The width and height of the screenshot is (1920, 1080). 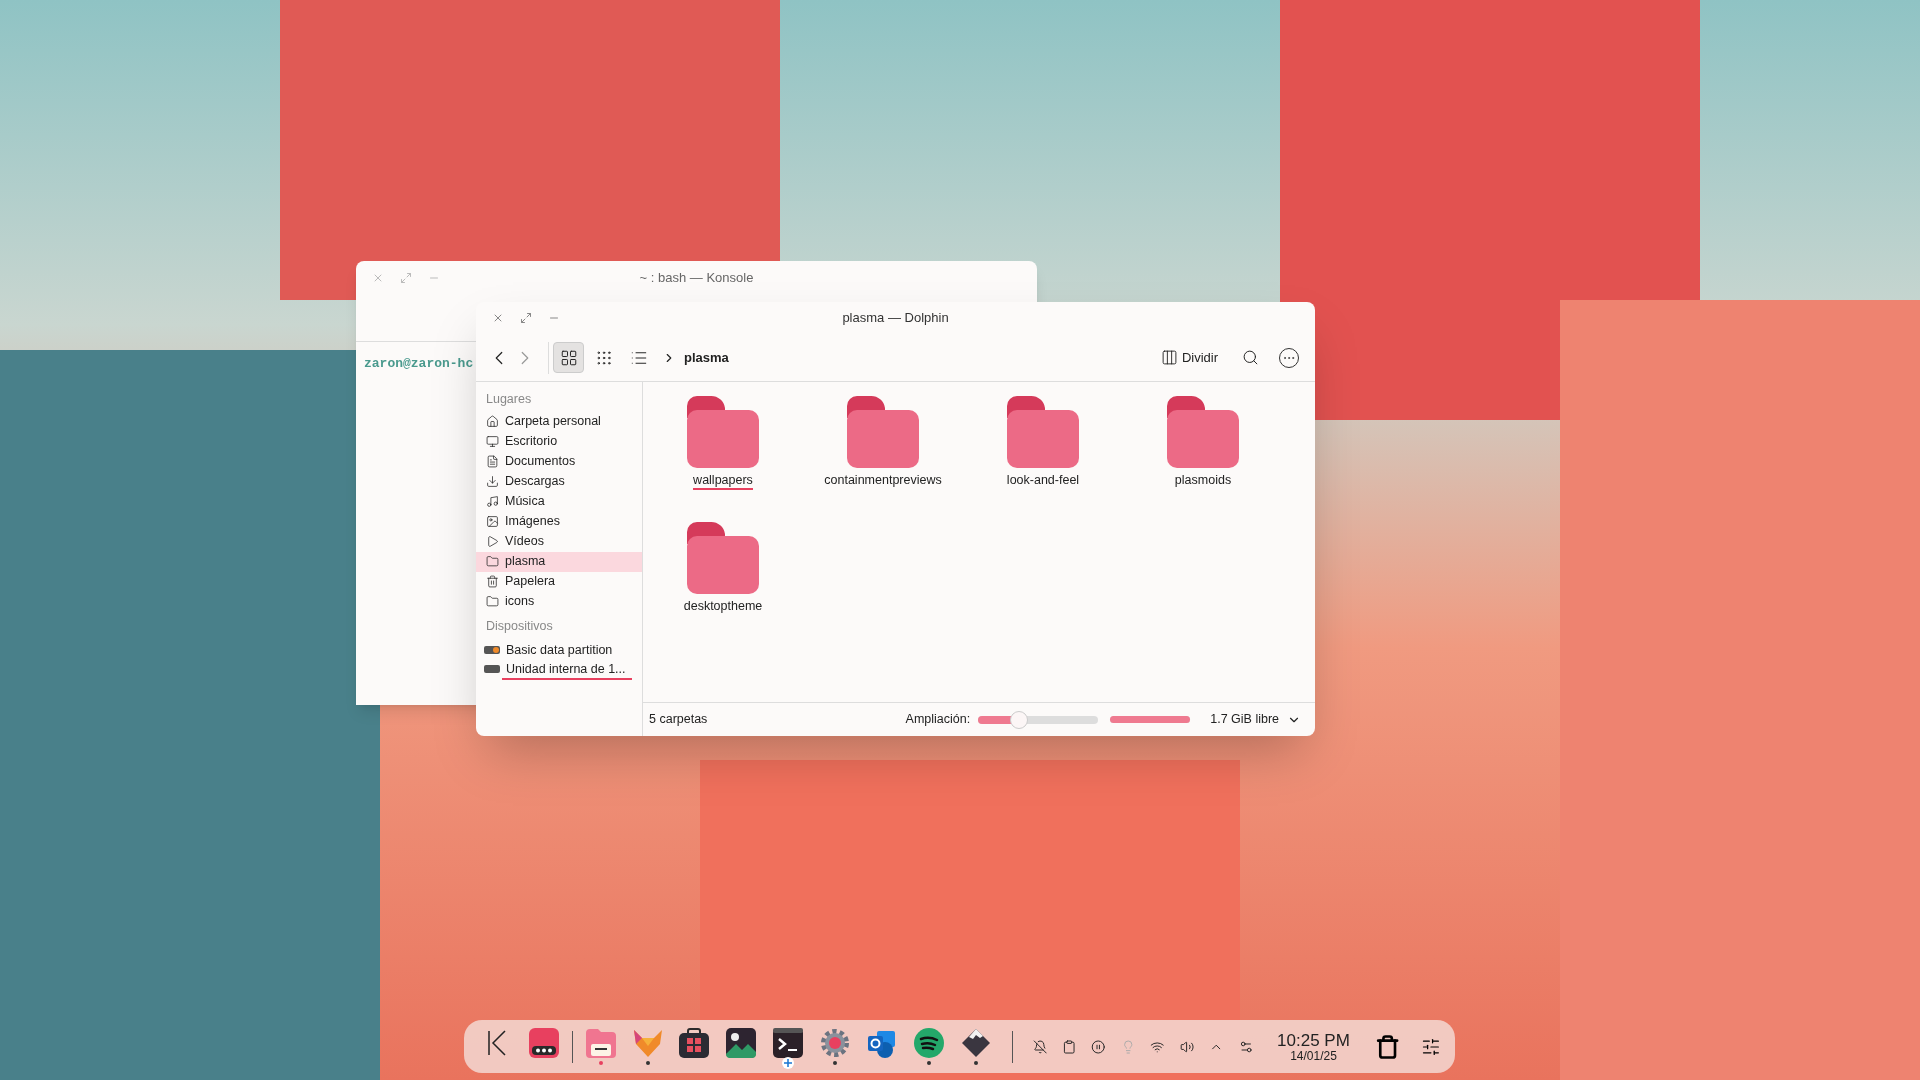 What do you see at coordinates (1040, 1046) in the screenshot?
I see `bell-muted-icon` at bounding box center [1040, 1046].